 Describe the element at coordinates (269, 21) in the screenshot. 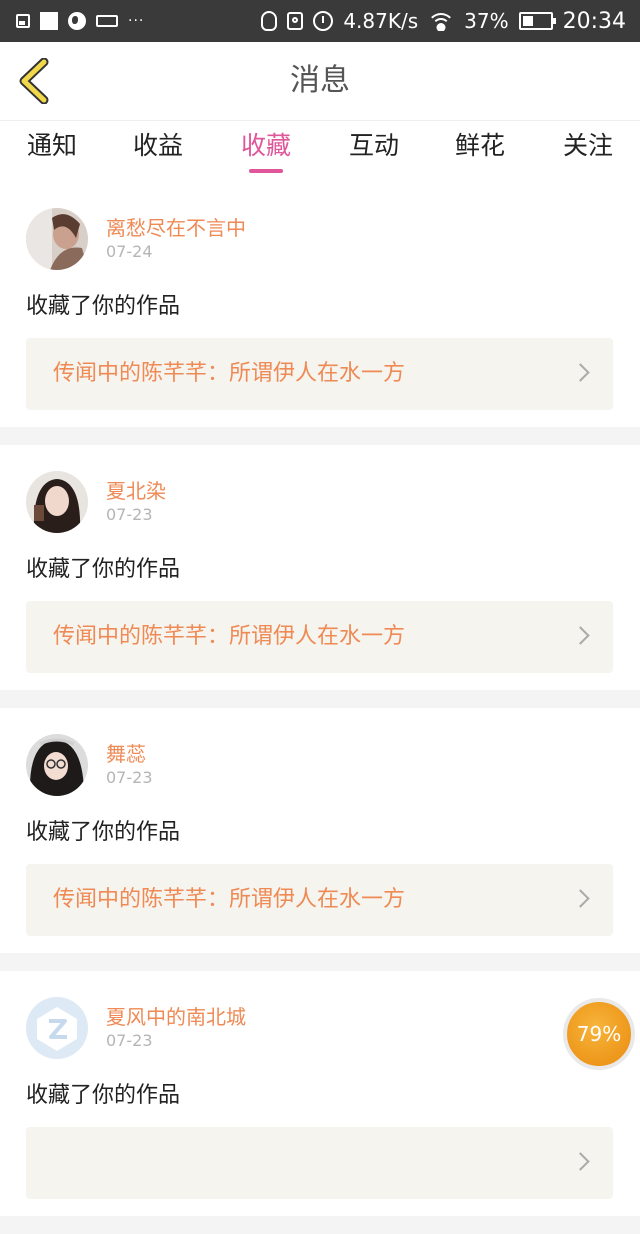

I see `hand-gesture-icon` at that location.